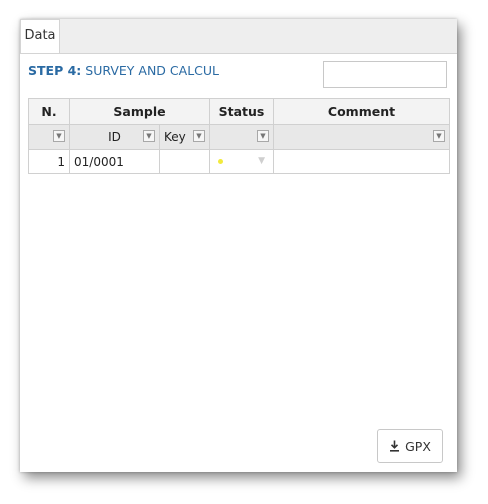 This screenshot has height=504, width=488. What do you see at coordinates (385, 74) in the screenshot?
I see `search-input` at bounding box center [385, 74].